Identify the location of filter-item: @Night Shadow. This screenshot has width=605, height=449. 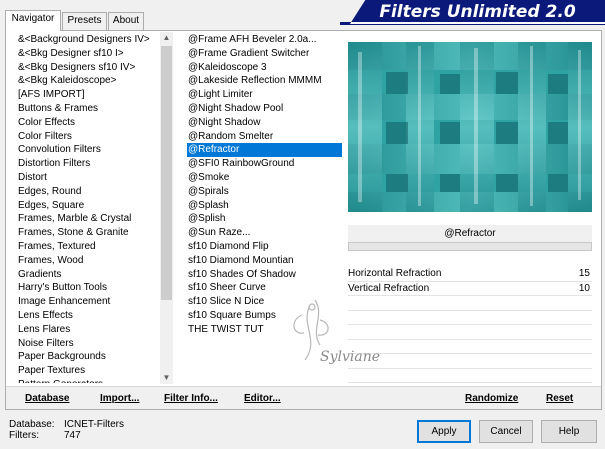
(264, 123).